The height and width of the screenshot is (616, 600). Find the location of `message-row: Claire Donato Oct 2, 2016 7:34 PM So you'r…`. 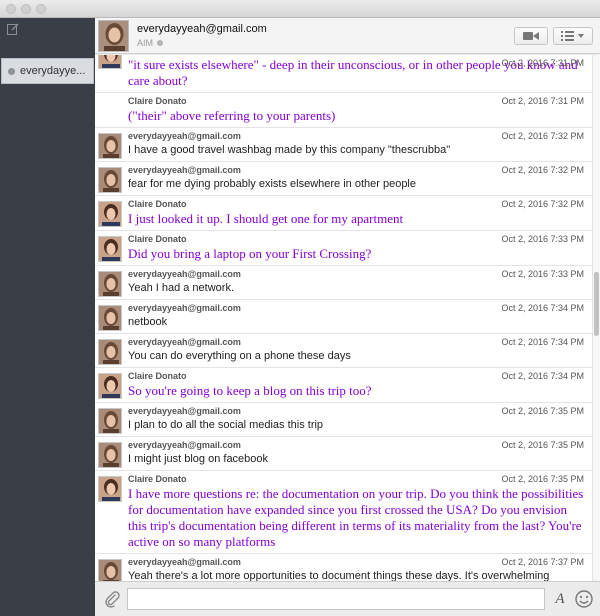

message-row: Claire Donato Oct 2, 2016 7:34 PM So you'r… is located at coordinates (343, 385).